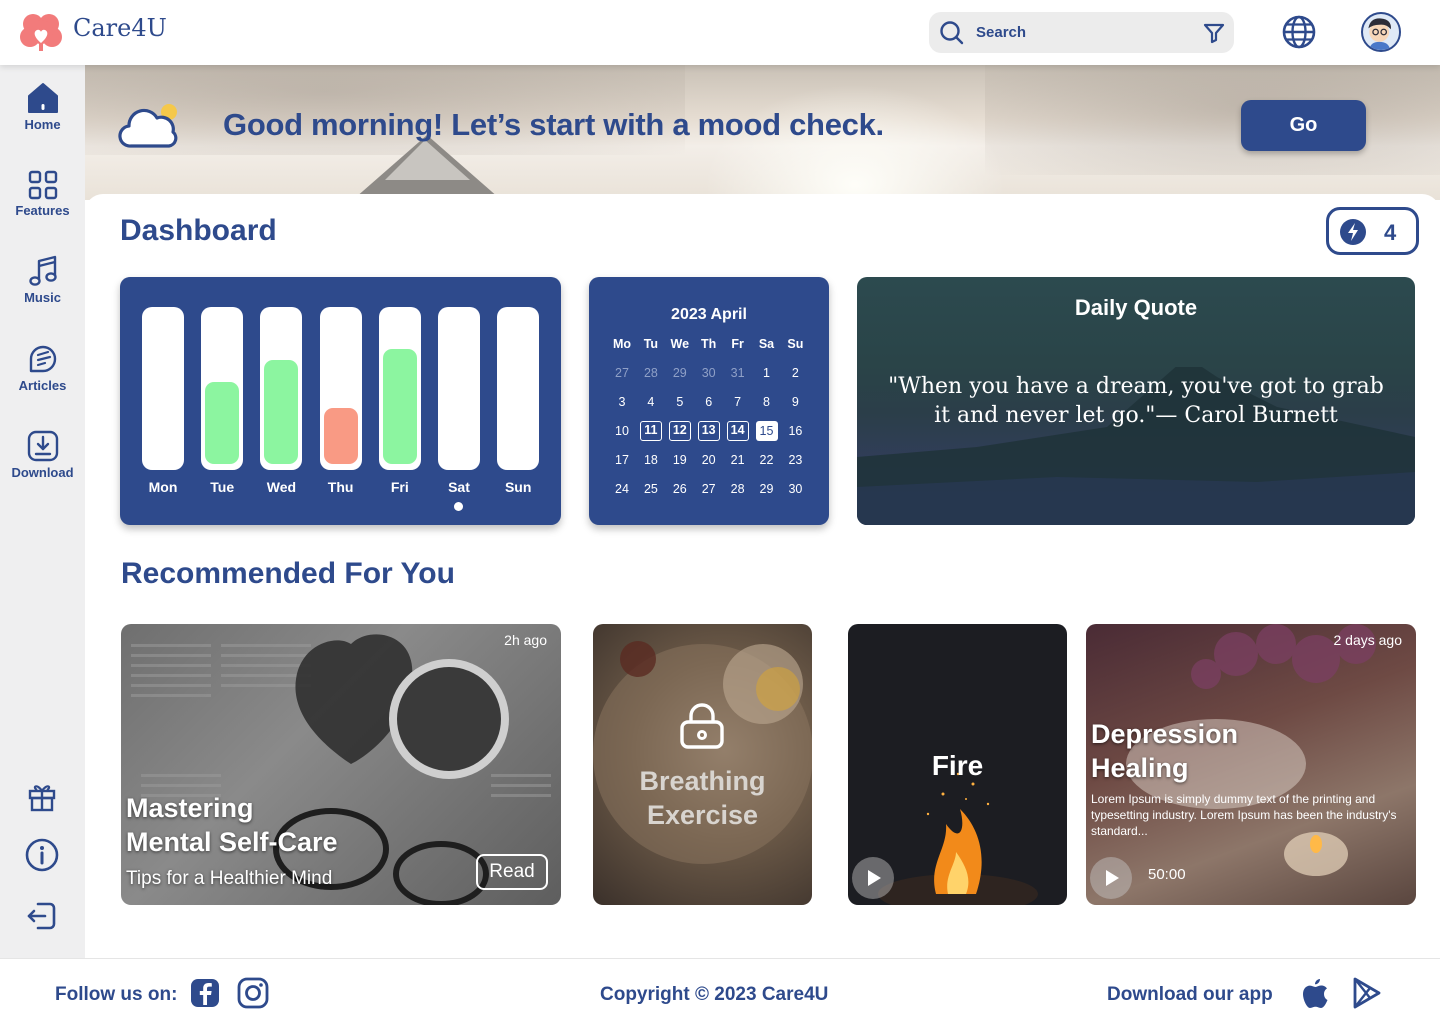 The width and height of the screenshot is (1440, 1024). I want to click on calendar-day: 17, so click(622, 460).